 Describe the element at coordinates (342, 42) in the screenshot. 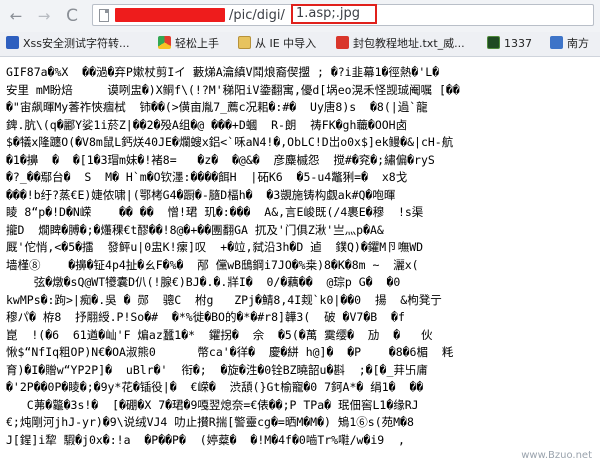

I see `red-circle-icon` at that location.